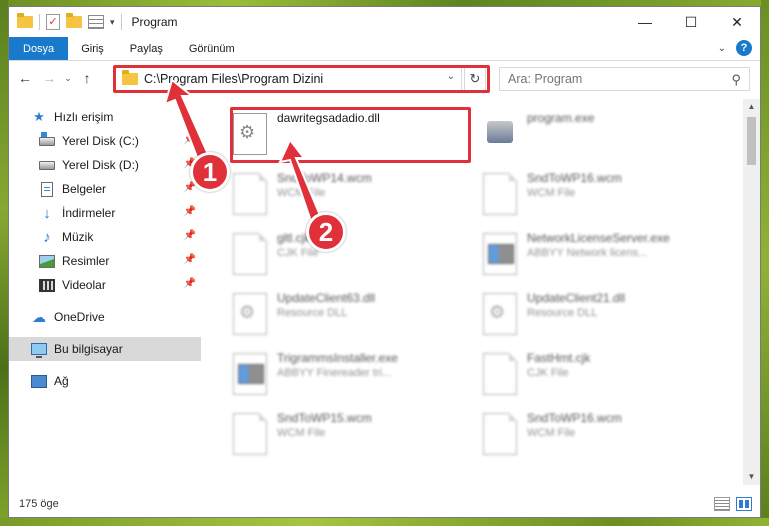 The width and height of the screenshot is (769, 526). What do you see at coordinates (25, 20) in the screenshot?
I see `folder-icon` at bounding box center [25, 20].